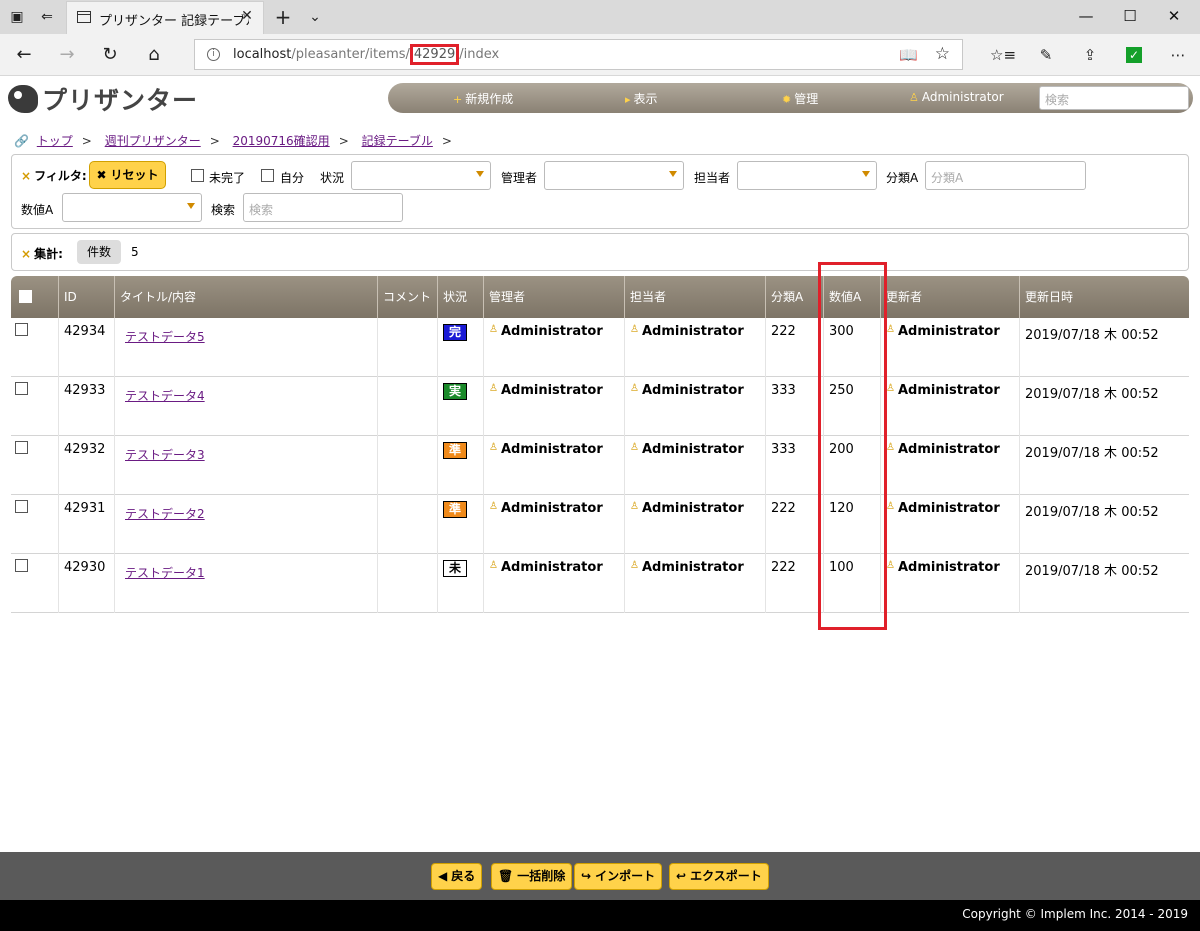 The width and height of the screenshot is (1200, 931). I want to click on breadcrumb-top: トップ, so click(55, 141).